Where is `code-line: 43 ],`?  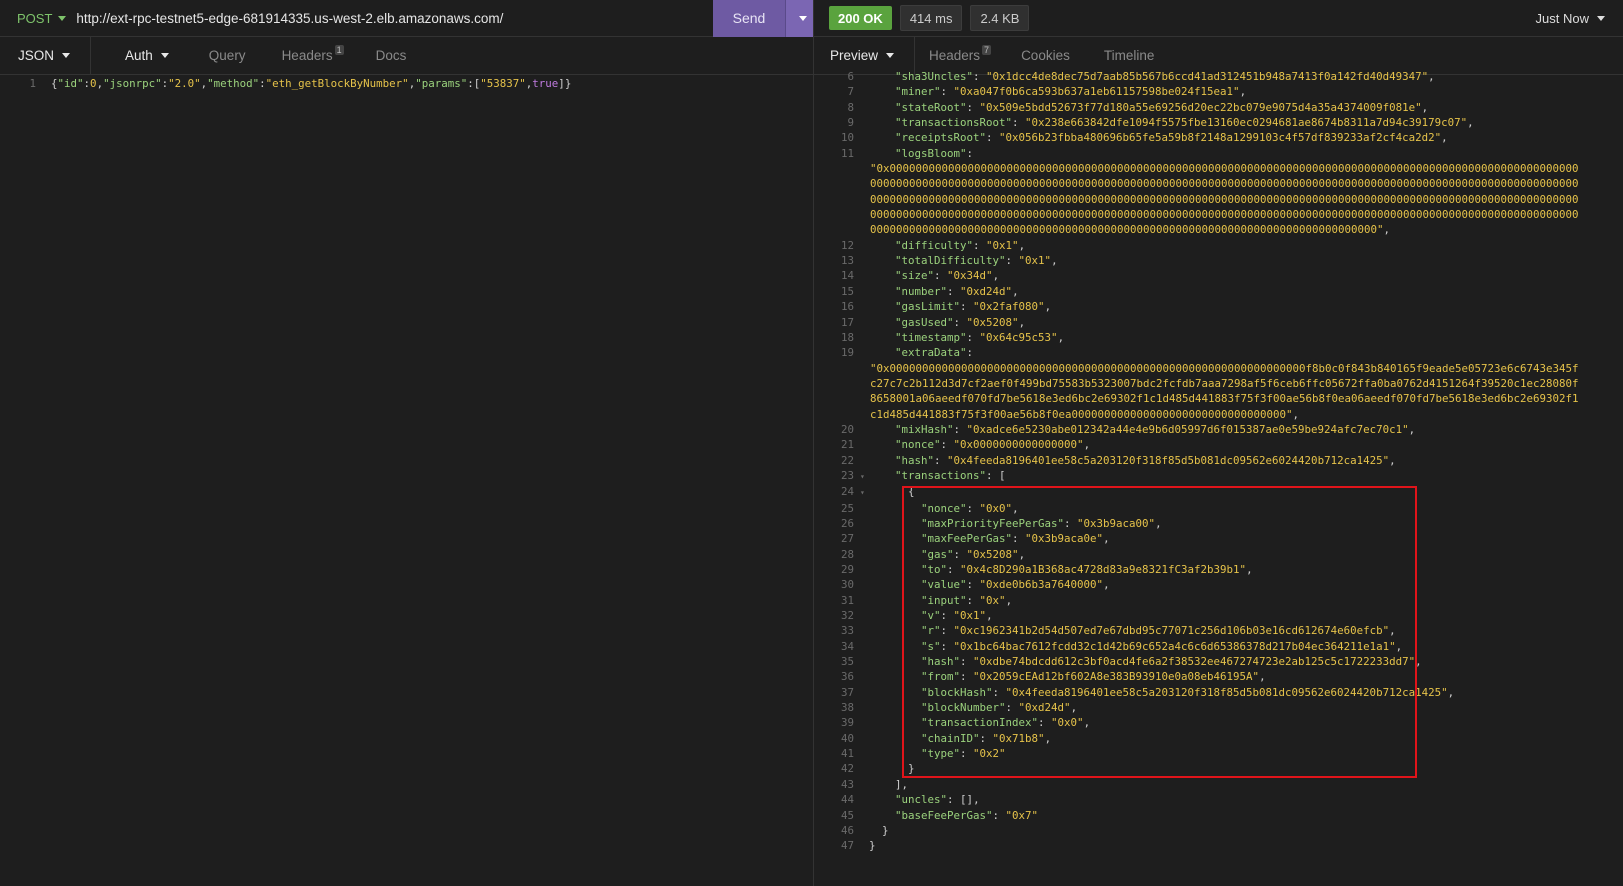
code-line: 43 ], is located at coordinates (1218, 784).